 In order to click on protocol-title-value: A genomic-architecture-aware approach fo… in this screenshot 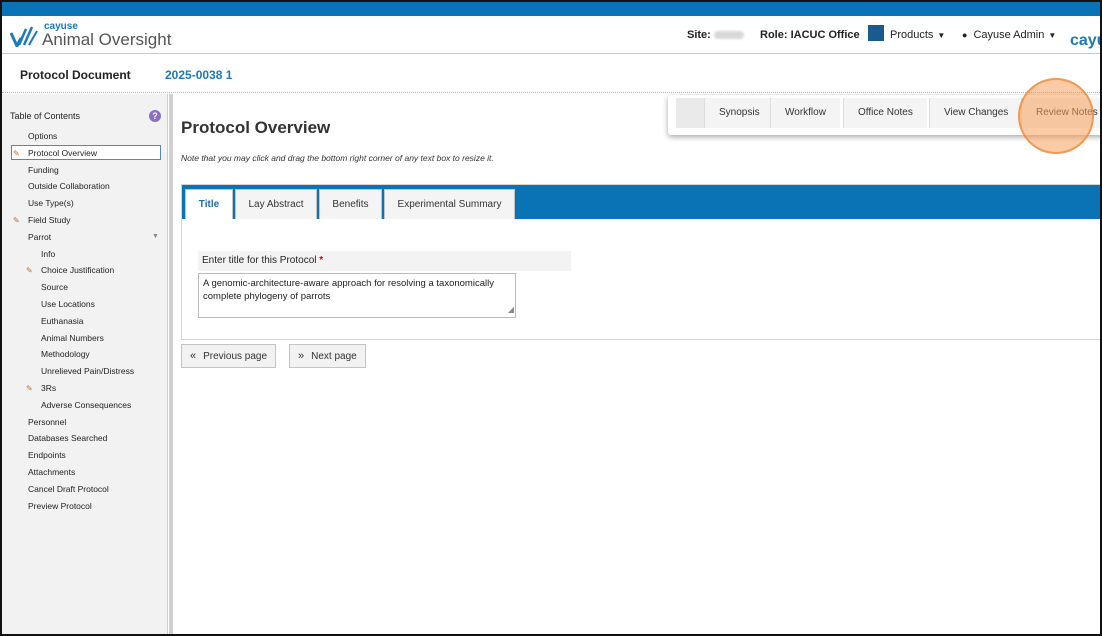, I will do `click(348, 290)`.